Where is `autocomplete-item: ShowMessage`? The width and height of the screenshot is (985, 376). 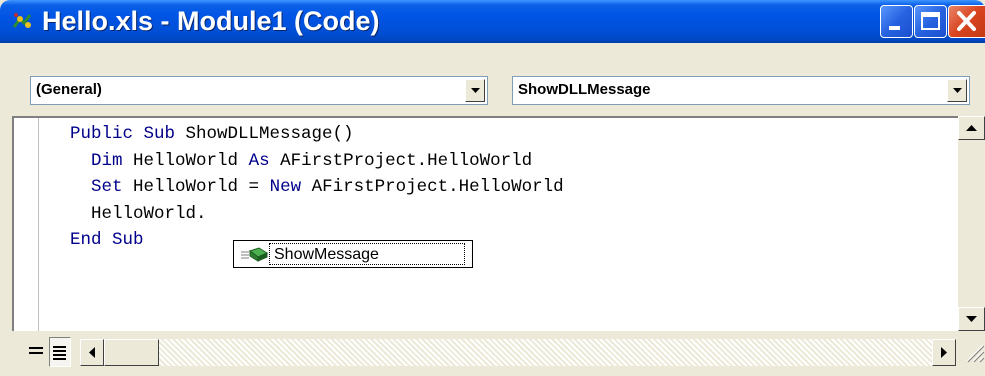
autocomplete-item: ShowMessage is located at coordinates (352, 254).